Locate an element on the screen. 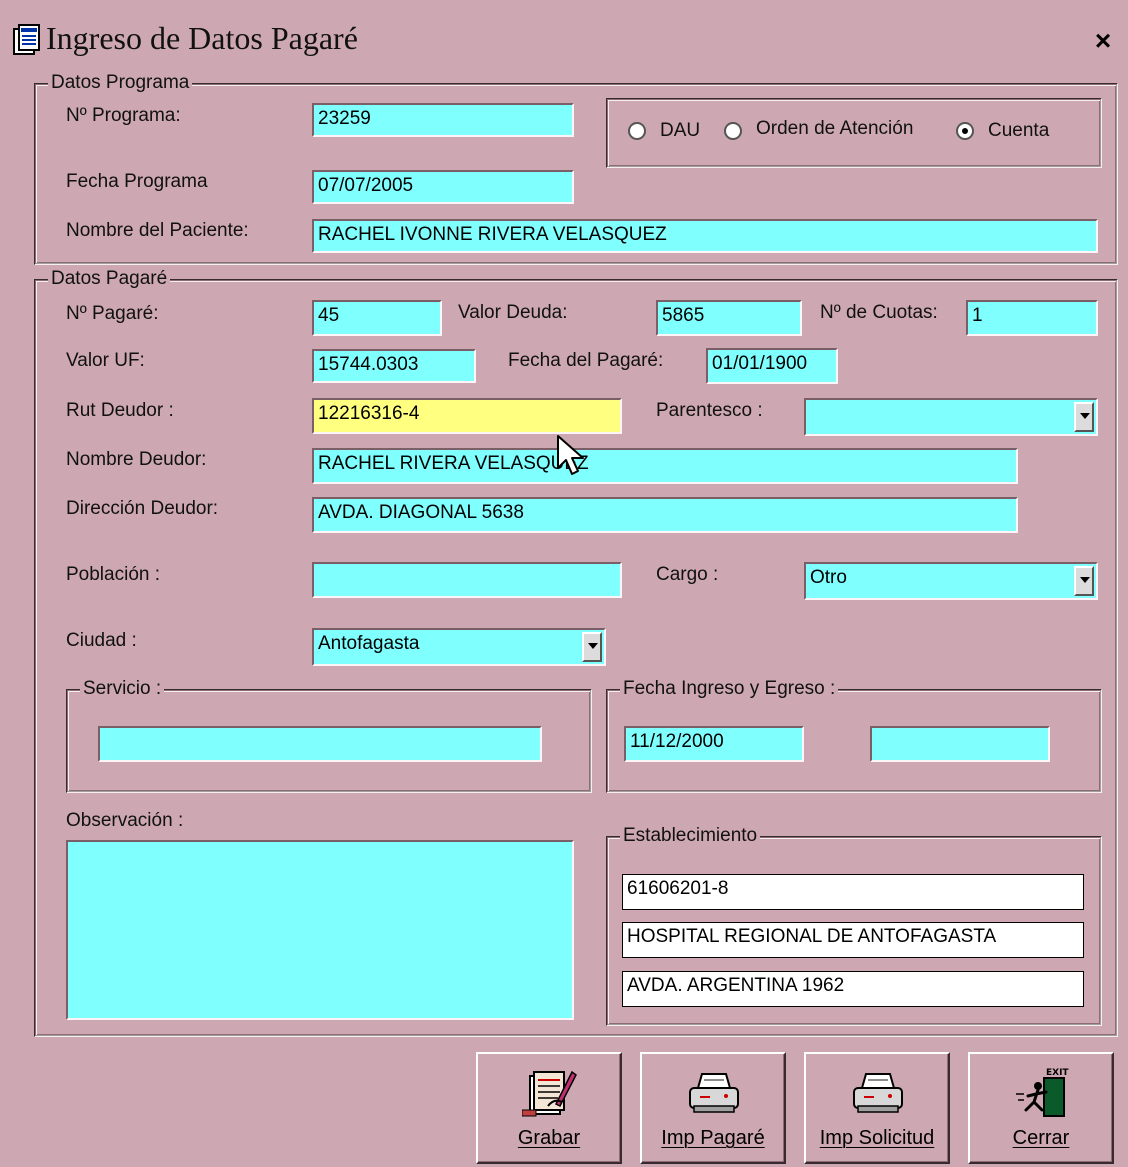 This screenshot has width=1128, height=1167. document-icon is located at coordinates (26, 39).